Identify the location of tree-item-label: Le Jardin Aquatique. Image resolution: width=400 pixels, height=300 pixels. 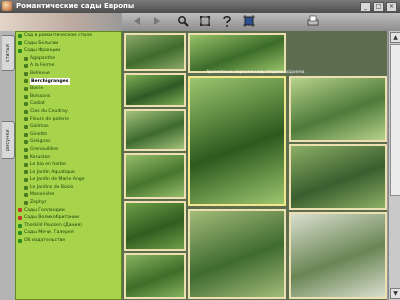
(52, 172).